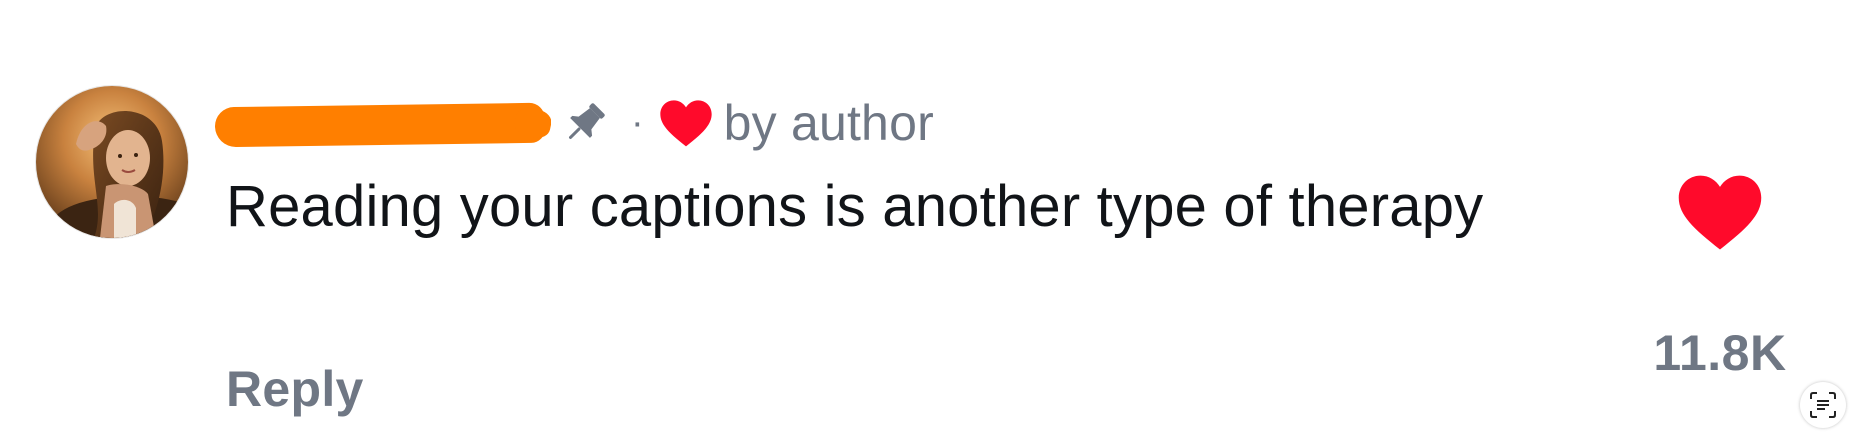  Describe the element at coordinates (380, 125) in the screenshot. I see `username-redaction` at that location.